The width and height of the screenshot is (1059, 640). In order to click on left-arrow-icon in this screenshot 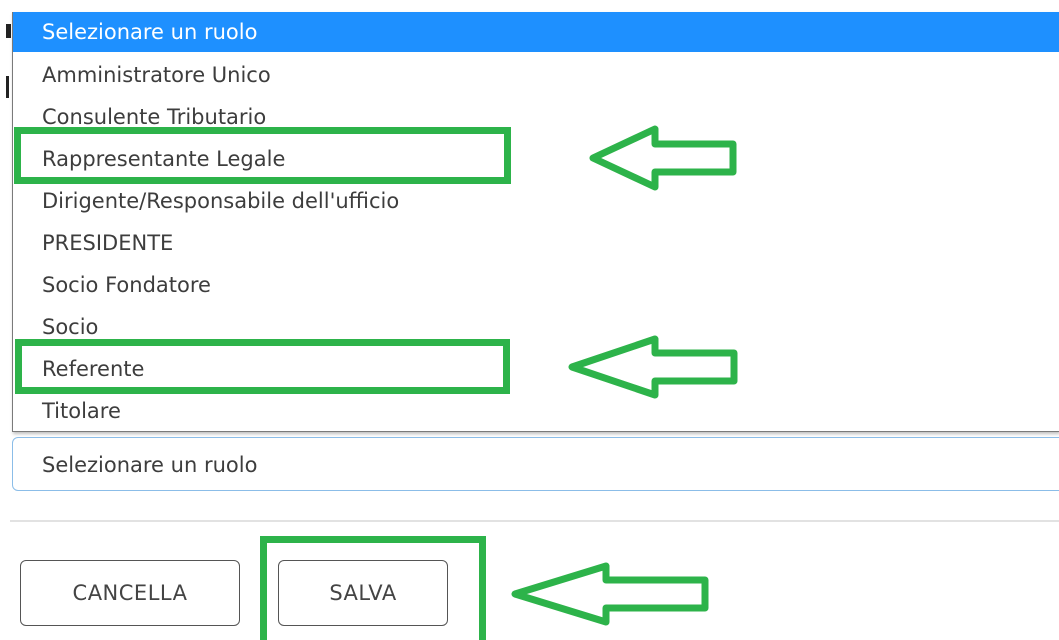, I will do `click(610, 594)`.